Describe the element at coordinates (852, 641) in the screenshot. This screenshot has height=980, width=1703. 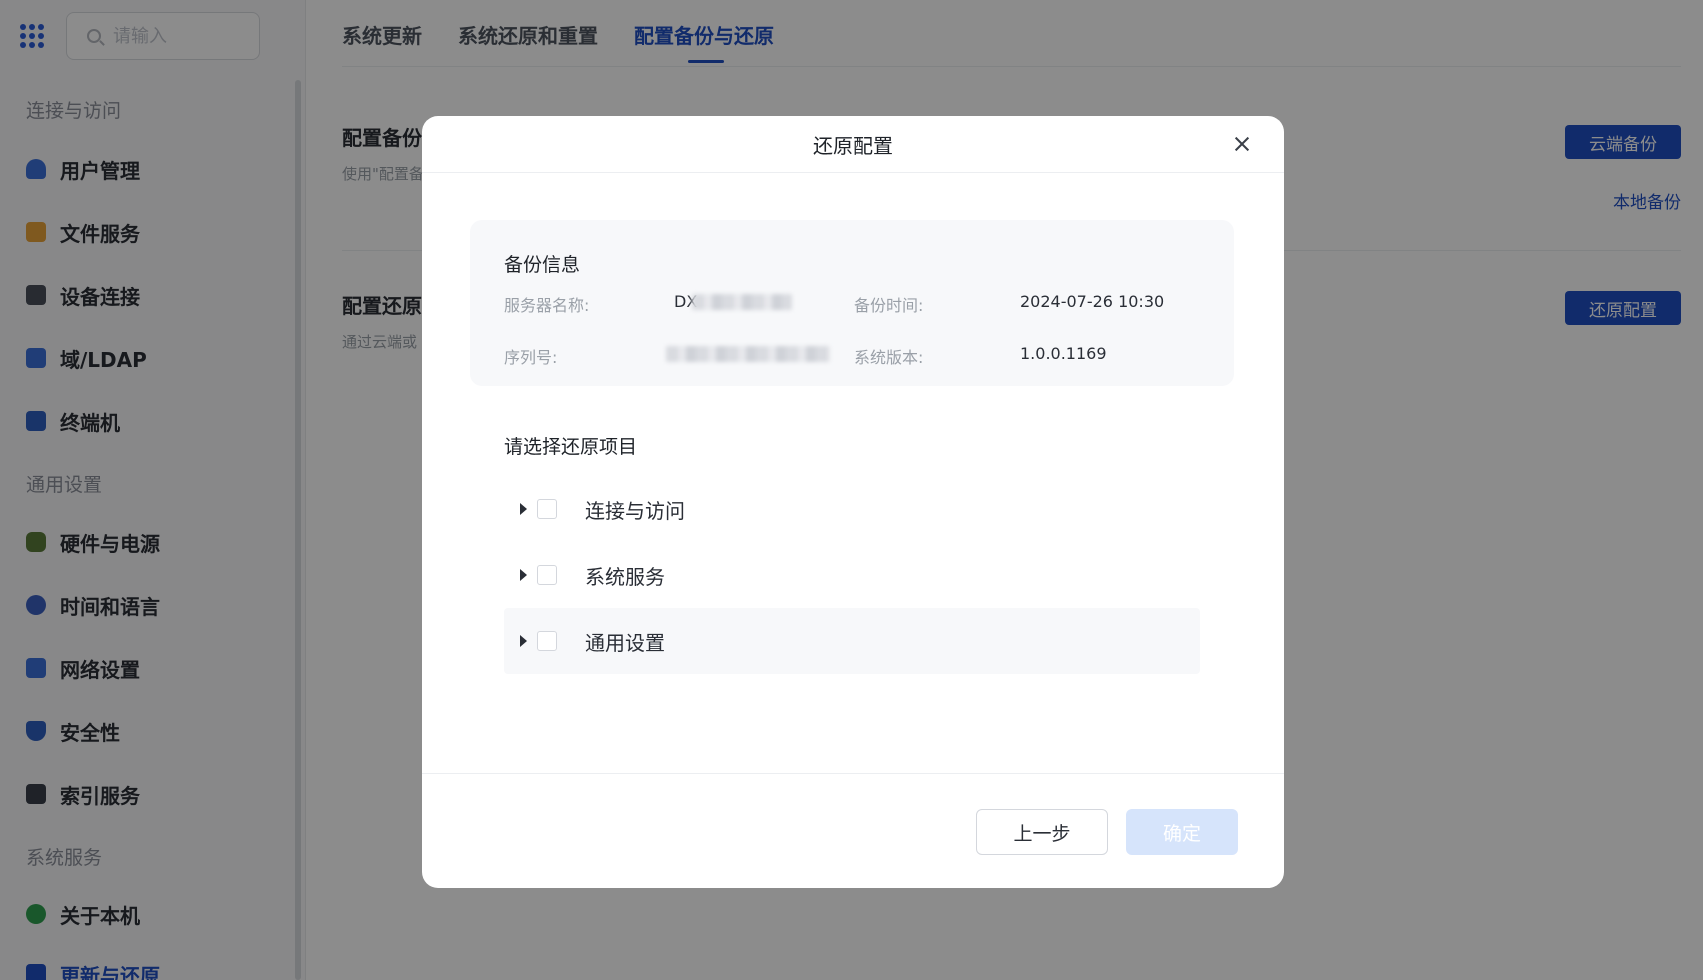
I see `restore-item-row: 通用设置` at that location.